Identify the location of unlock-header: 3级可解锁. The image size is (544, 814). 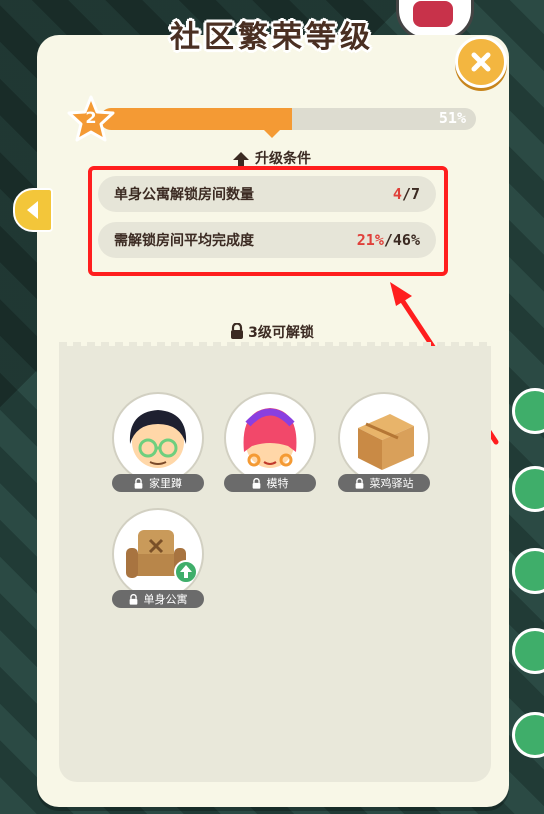
(272, 332).